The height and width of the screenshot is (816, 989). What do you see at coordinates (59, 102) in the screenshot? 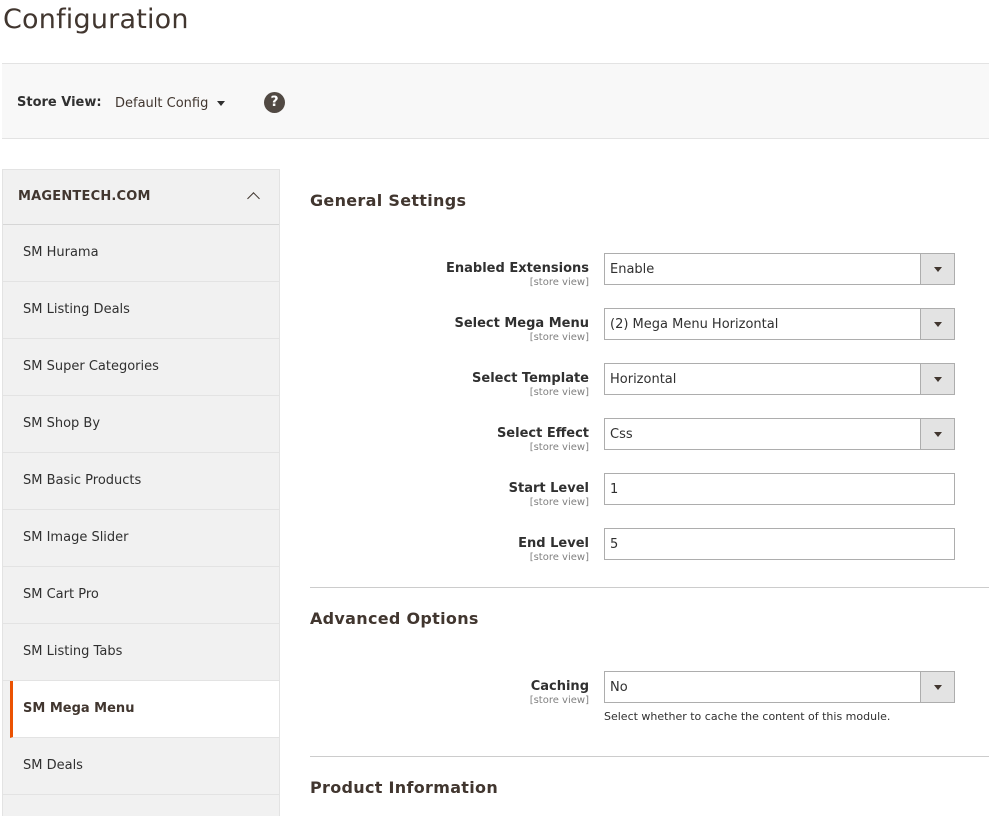
I see `store-view-label: Store View:` at bounding box center [59, 102].